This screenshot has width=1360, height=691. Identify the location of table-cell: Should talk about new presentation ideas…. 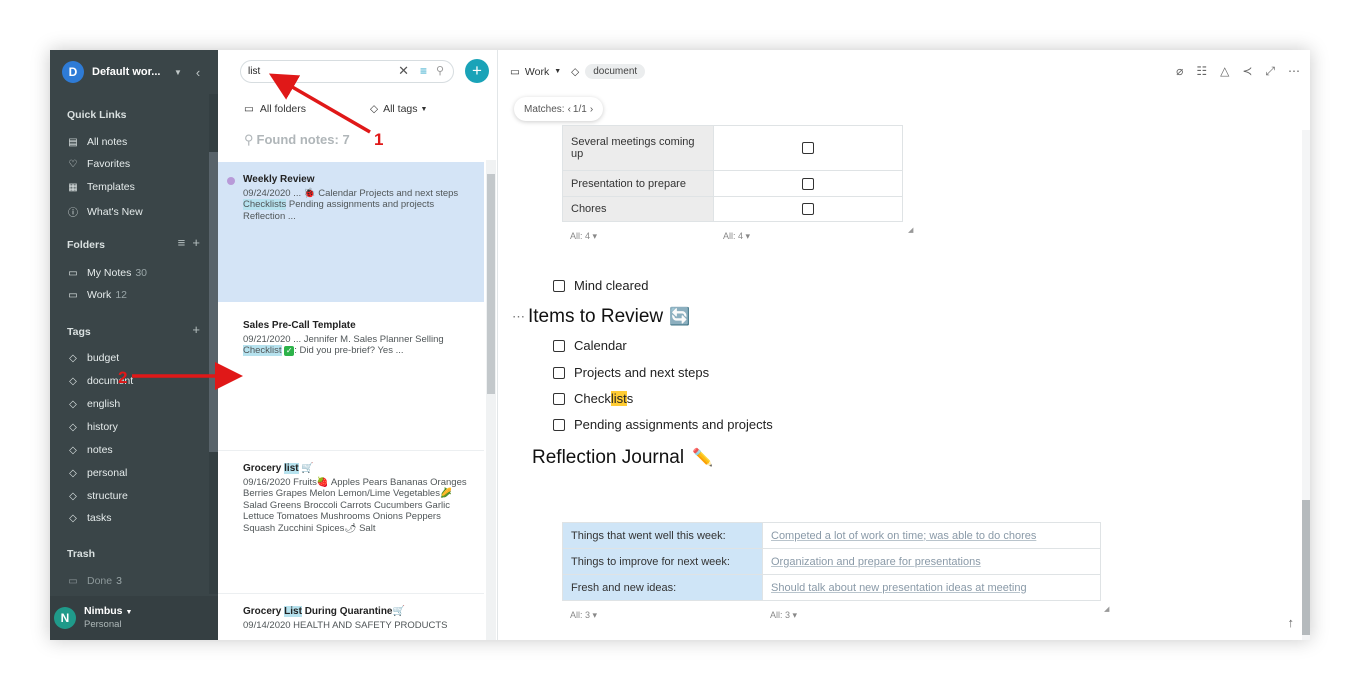
(931, 587).